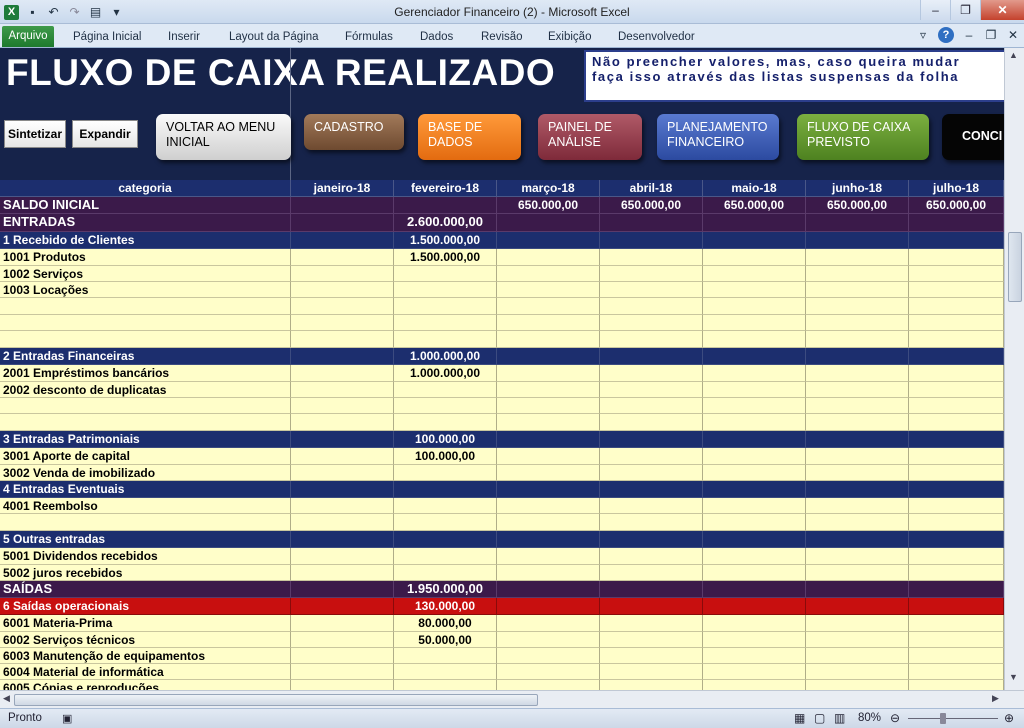 Image resolution: width=1024 pixels, height=728 pixels. What do you see at coordinates (819, 718) in the screenshot?
I see `page-layout-view-icon: ▢` at bounding box center [819, 718].